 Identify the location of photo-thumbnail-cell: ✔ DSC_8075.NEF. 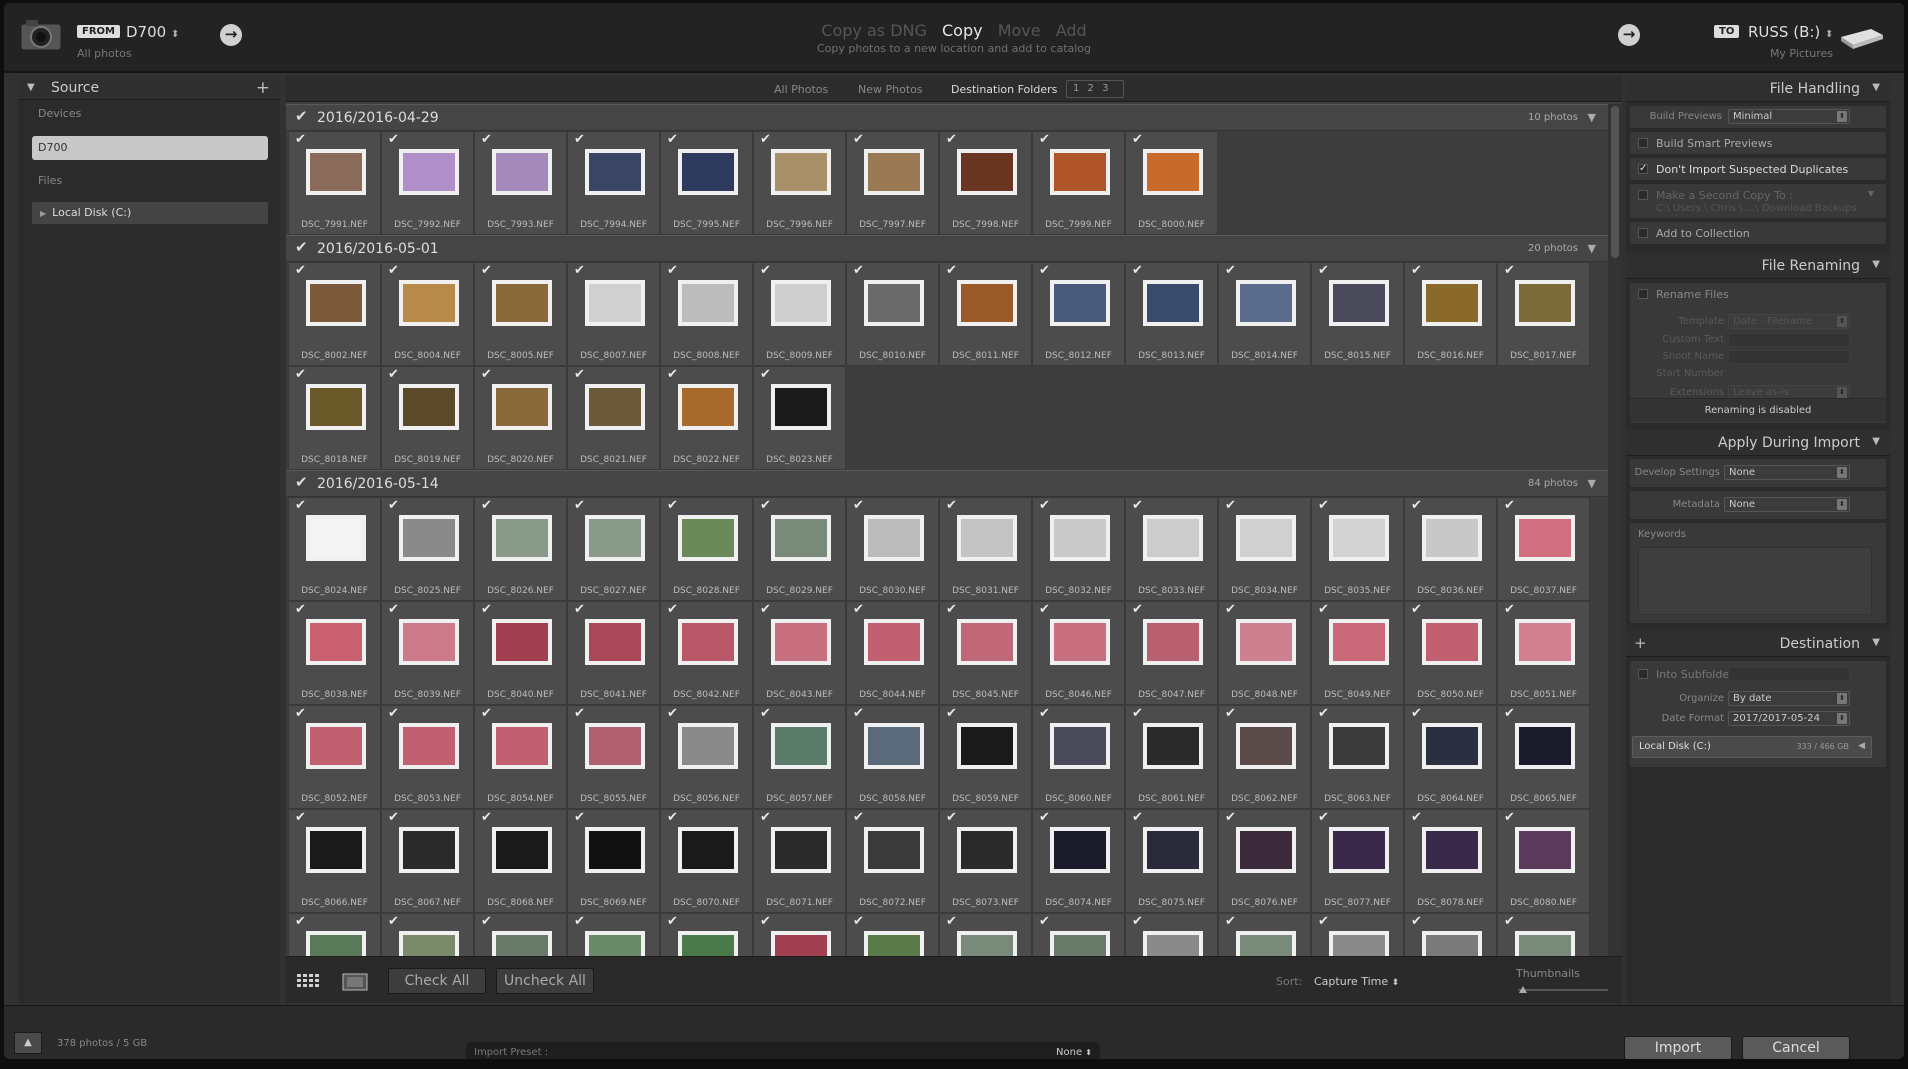
(1171, 861).